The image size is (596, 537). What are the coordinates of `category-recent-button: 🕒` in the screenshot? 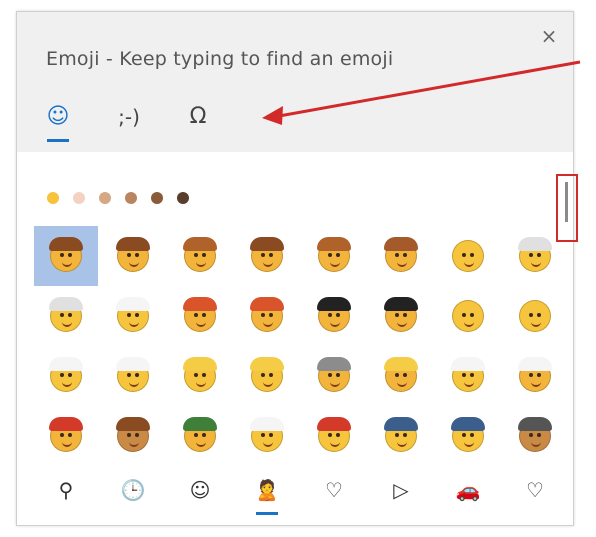 It's located at (133, 499).